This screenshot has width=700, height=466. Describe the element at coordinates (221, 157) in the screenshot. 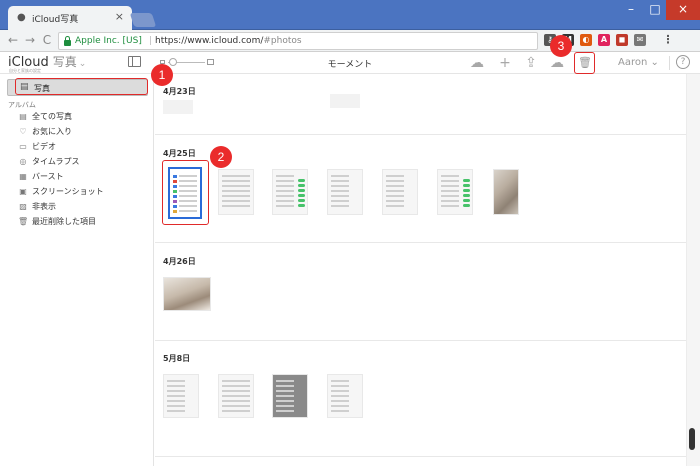

I see `step-badge-2: 2` at that location.